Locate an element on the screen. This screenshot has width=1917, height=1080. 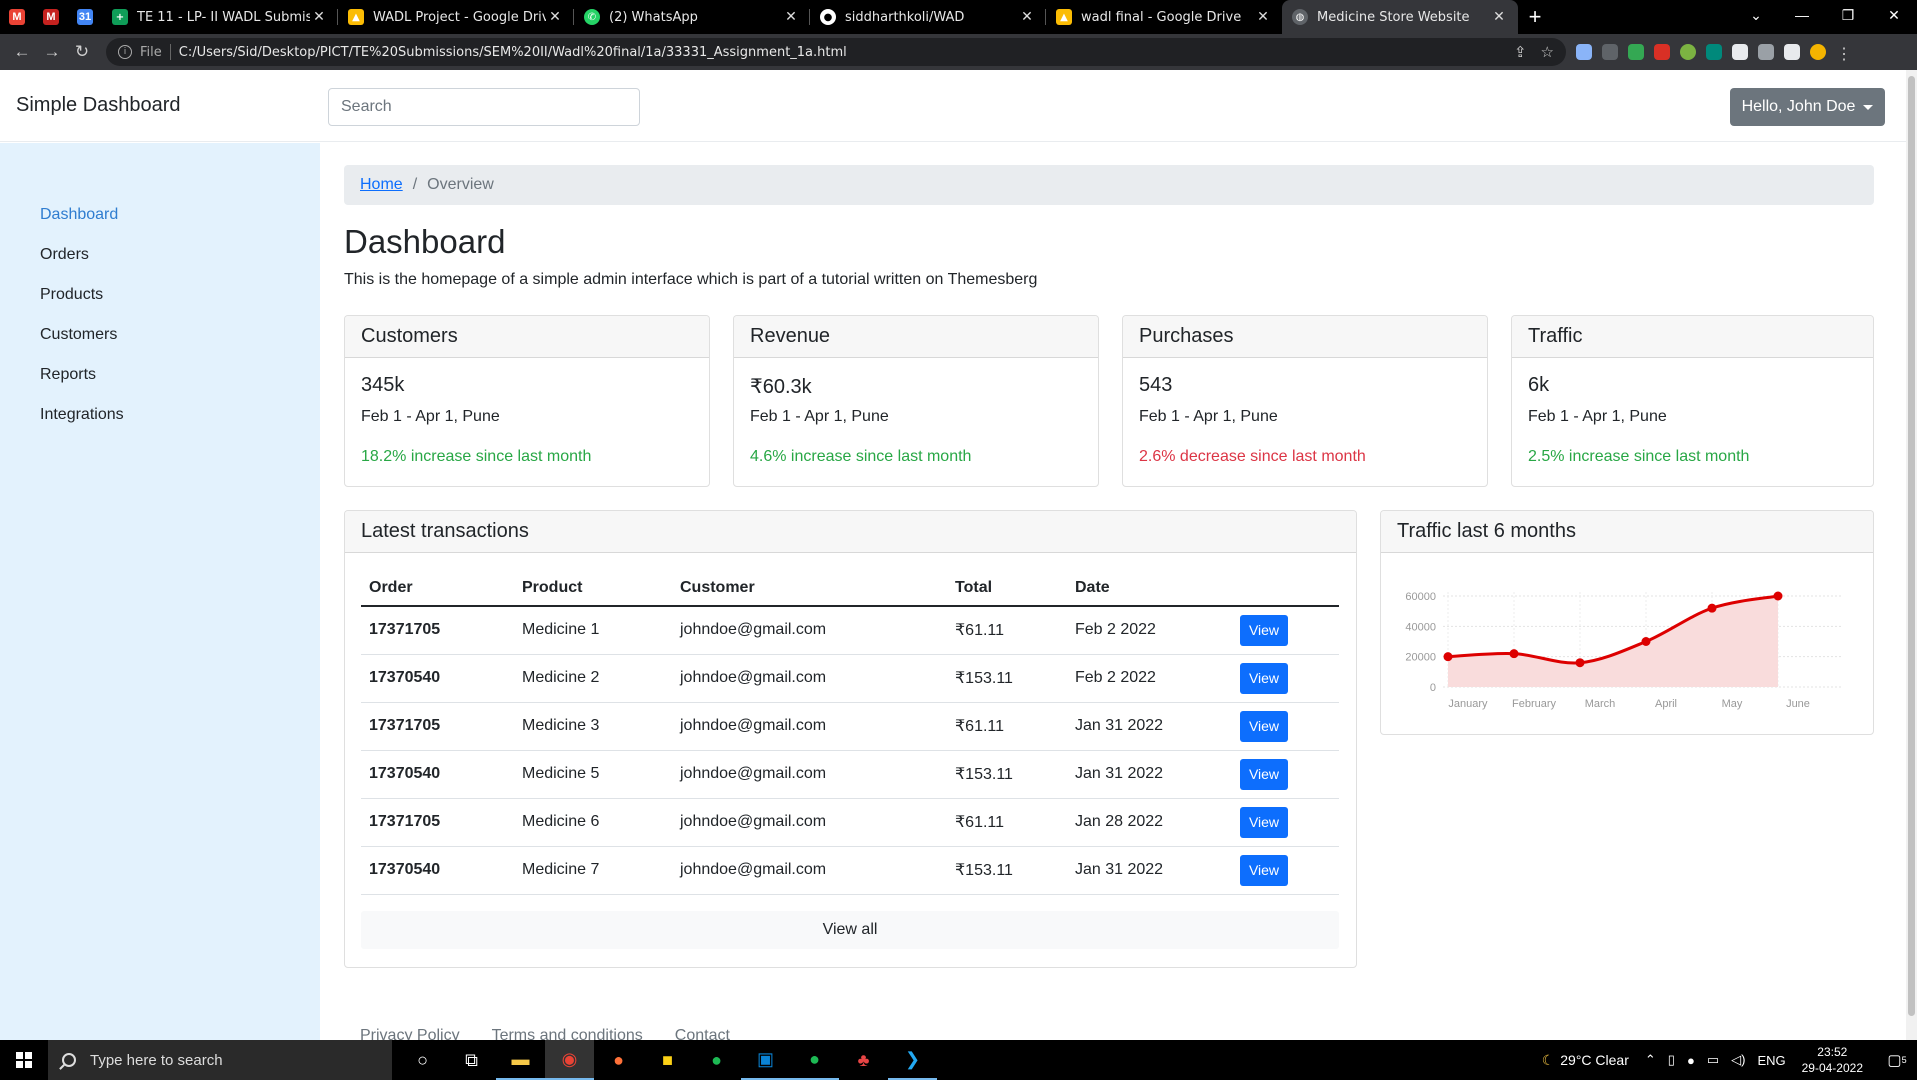
user-dropdown-button: Hello, John Doe is located at coordinates (1807, 107).